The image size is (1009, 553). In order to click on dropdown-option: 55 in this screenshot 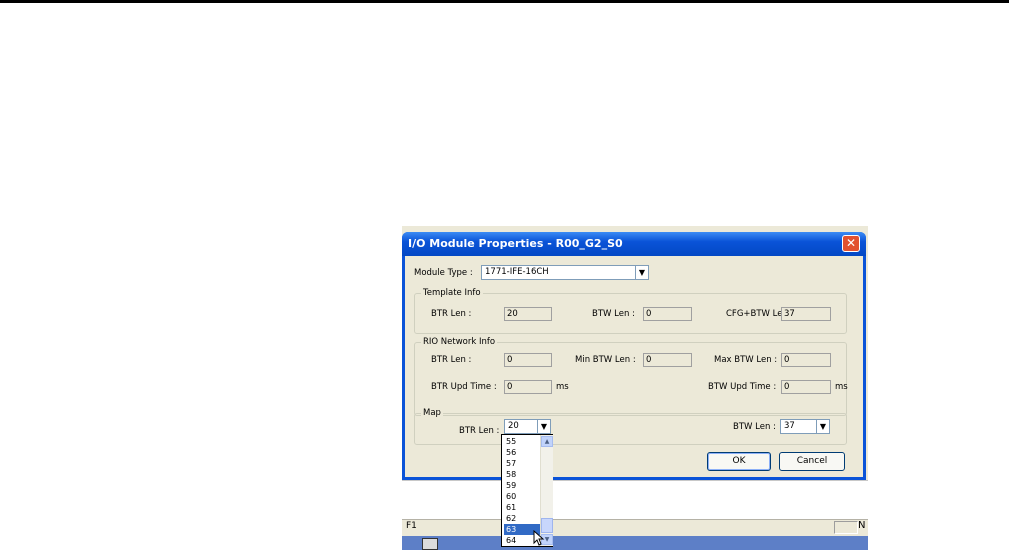, I will do `click(523, 441)`.